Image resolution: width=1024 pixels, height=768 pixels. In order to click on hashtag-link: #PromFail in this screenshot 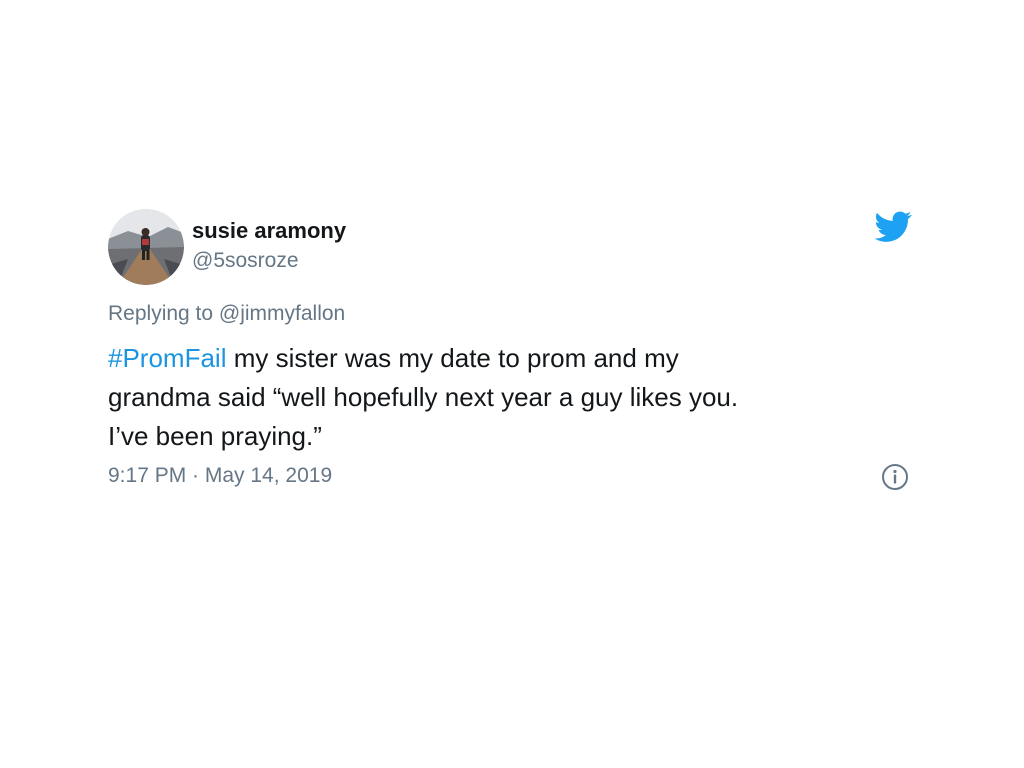, I will do `click(167, 358)`.